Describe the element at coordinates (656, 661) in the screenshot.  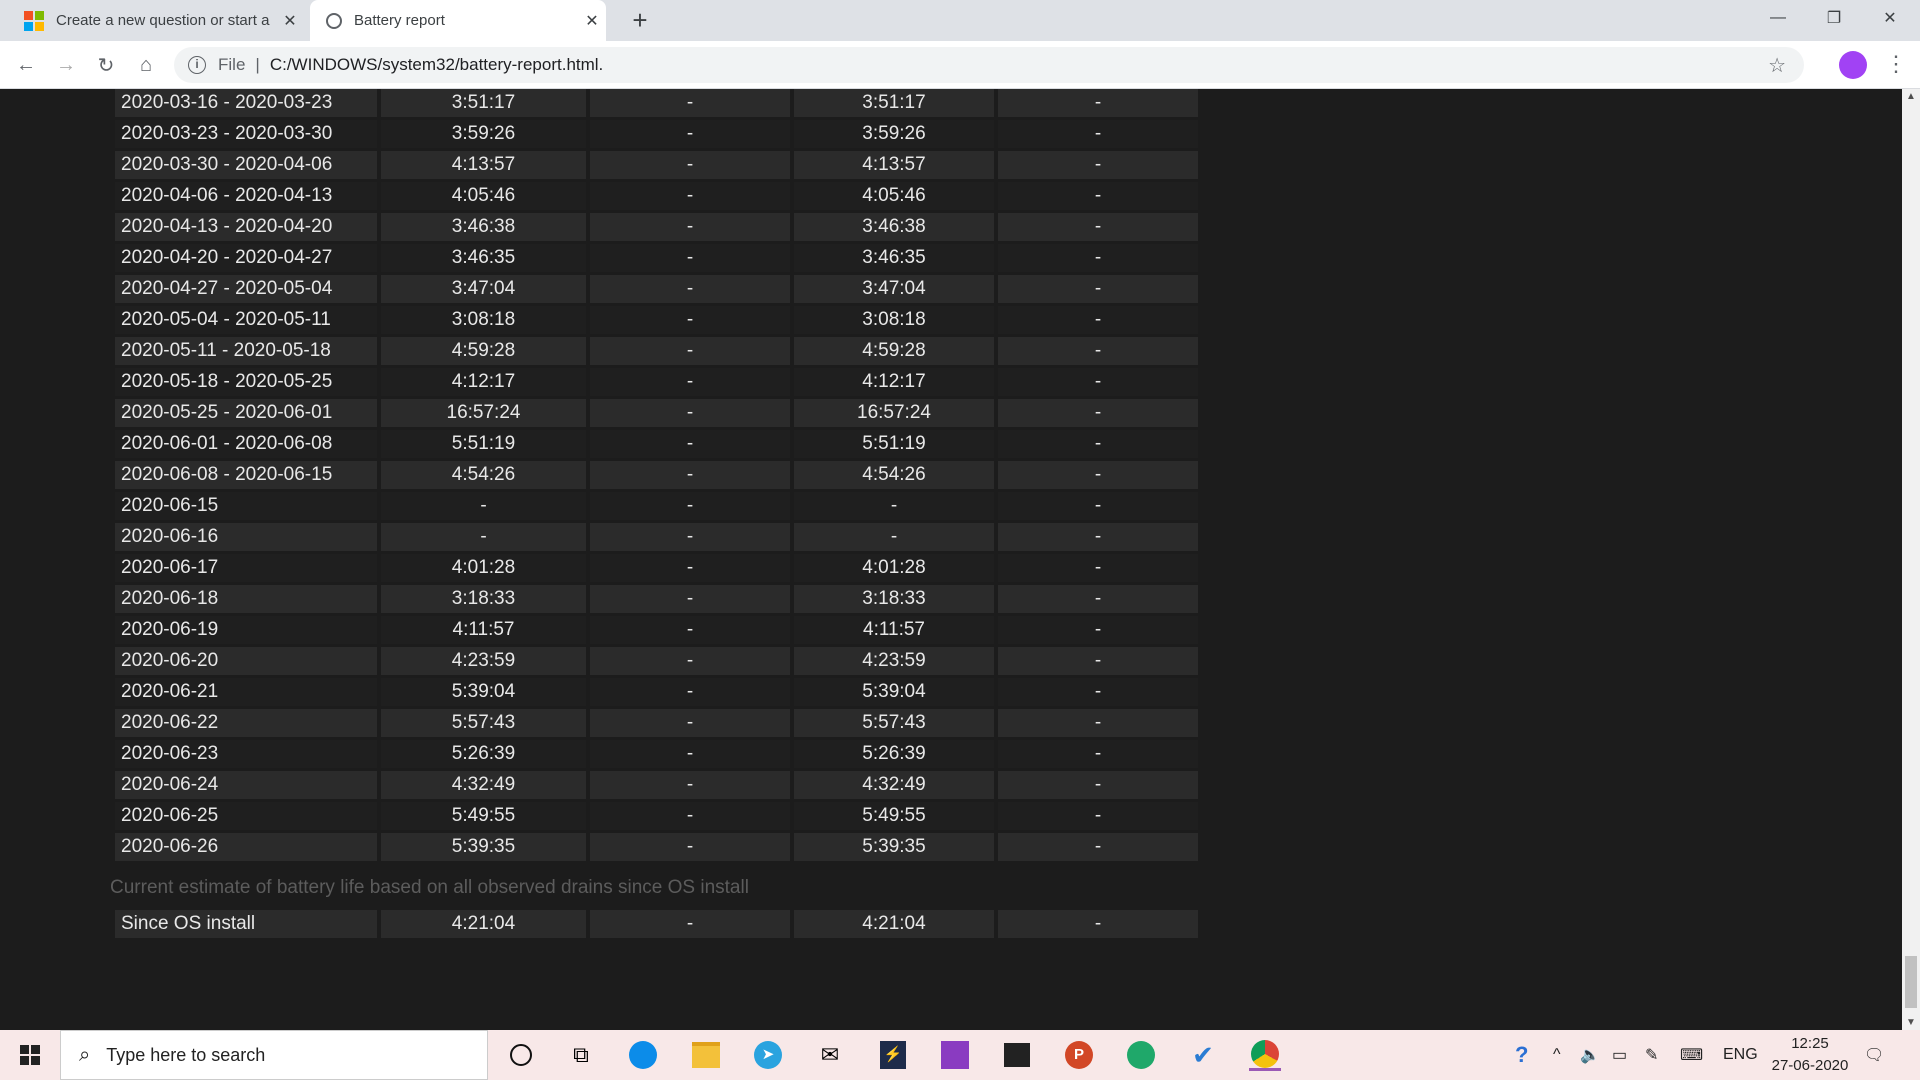
I see `table-row: 2020-06-20 4:23:59-4:23:59-` at that location.